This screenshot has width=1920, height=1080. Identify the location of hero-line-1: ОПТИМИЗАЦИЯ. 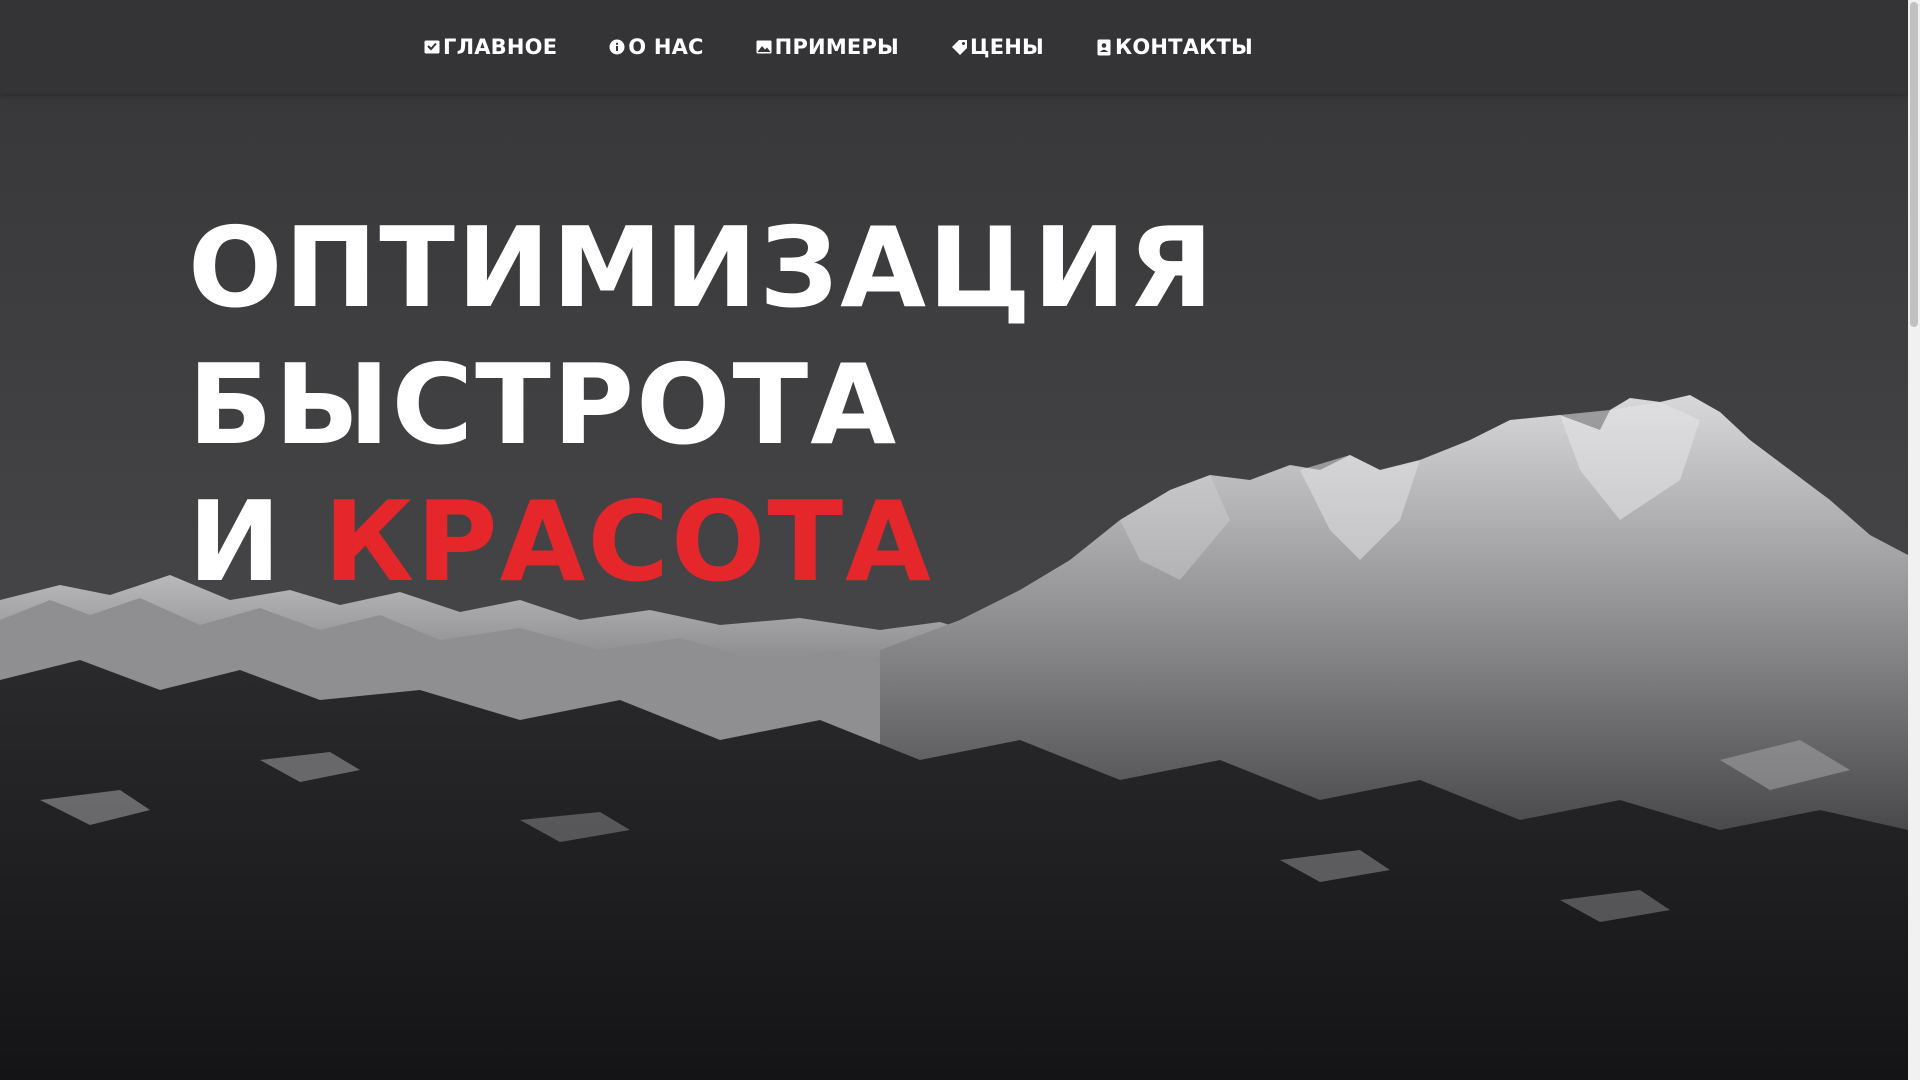
(702, 268).